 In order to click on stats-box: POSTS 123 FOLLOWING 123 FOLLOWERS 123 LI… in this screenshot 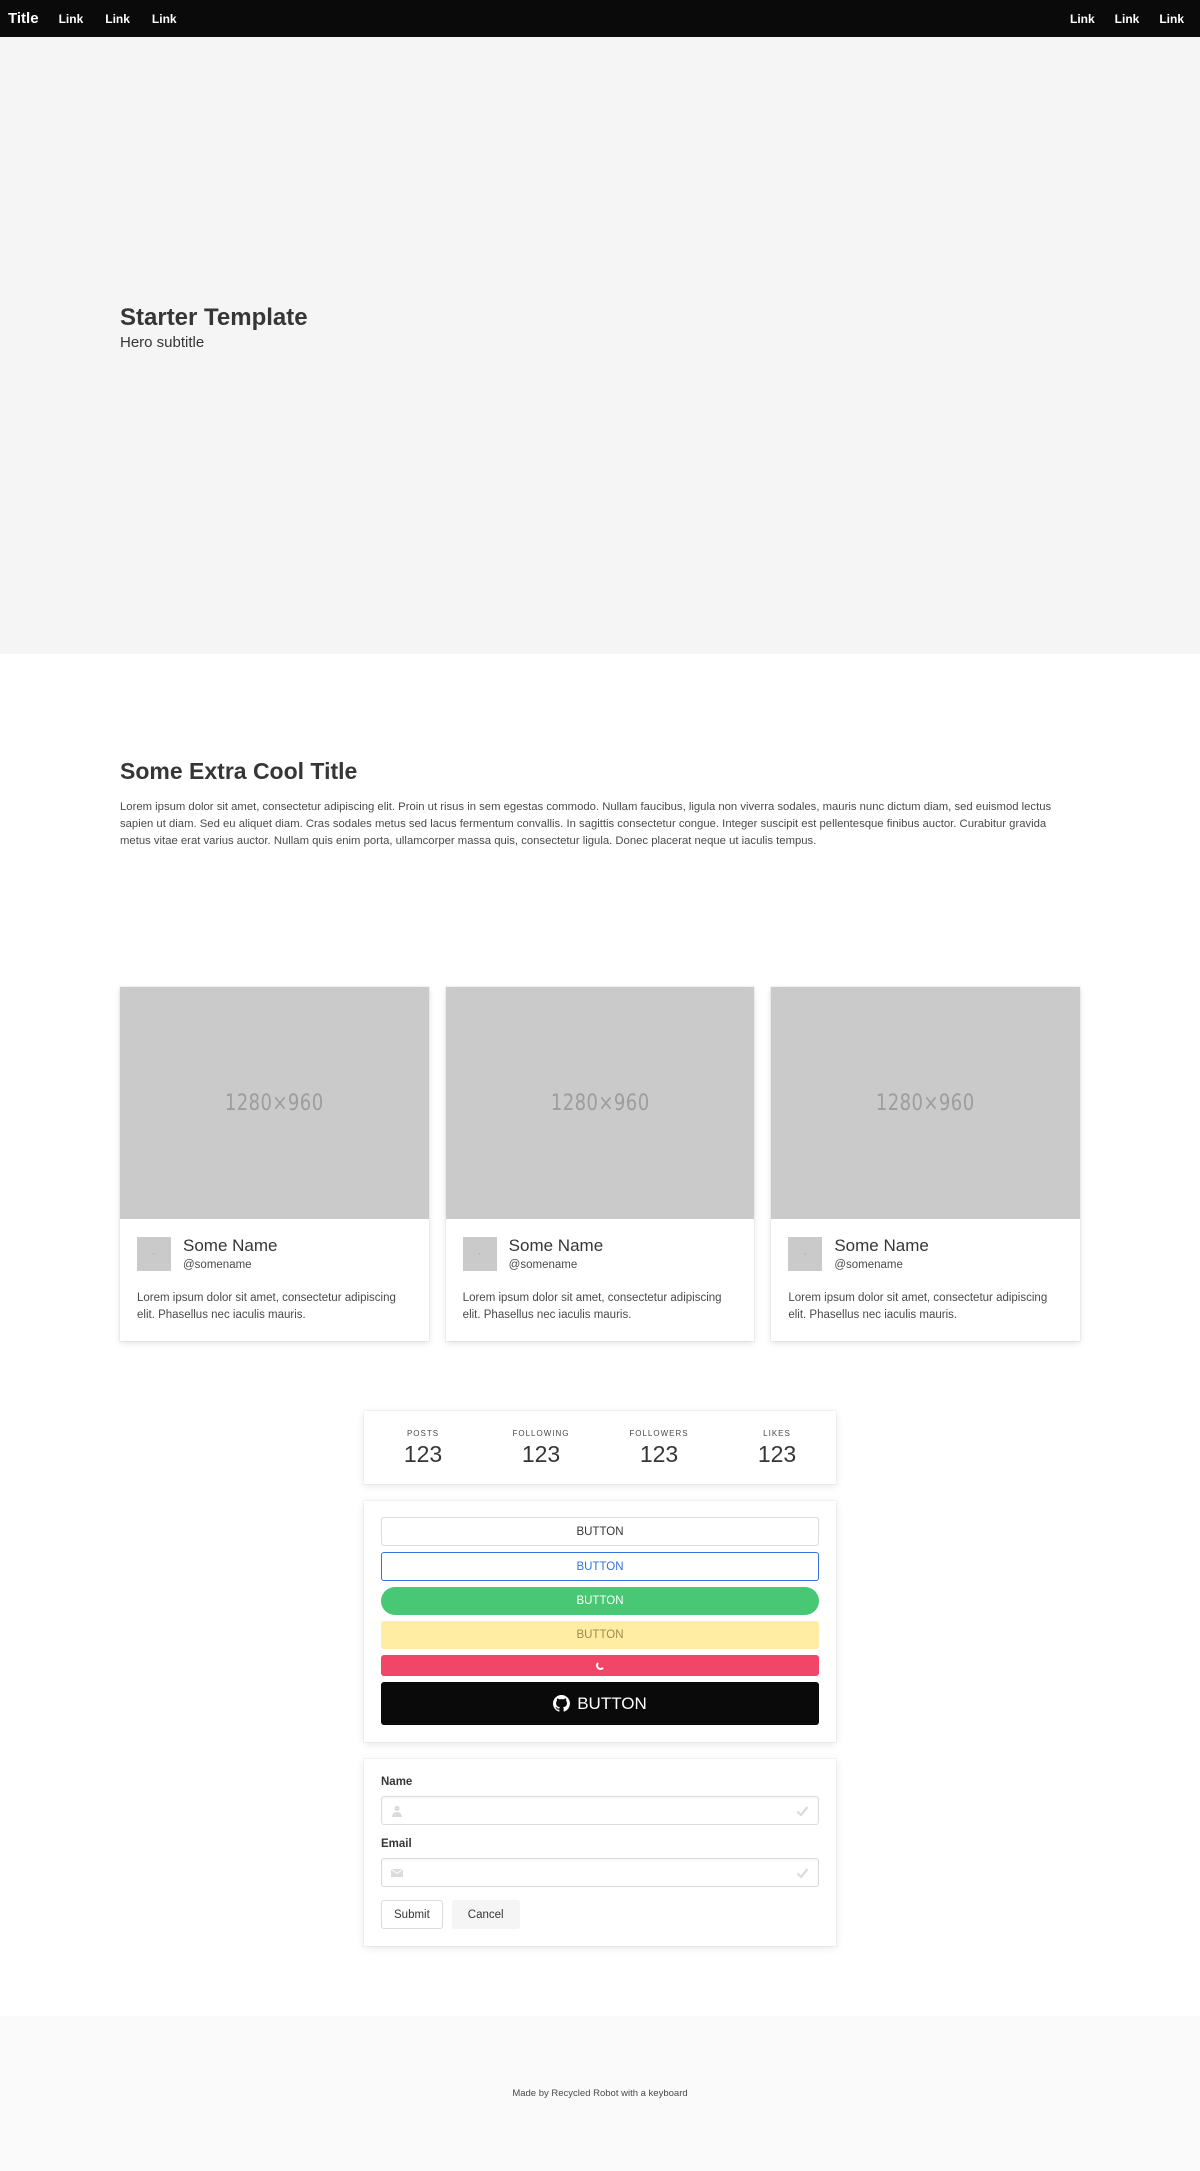, I will do `click(600, 1447)`.